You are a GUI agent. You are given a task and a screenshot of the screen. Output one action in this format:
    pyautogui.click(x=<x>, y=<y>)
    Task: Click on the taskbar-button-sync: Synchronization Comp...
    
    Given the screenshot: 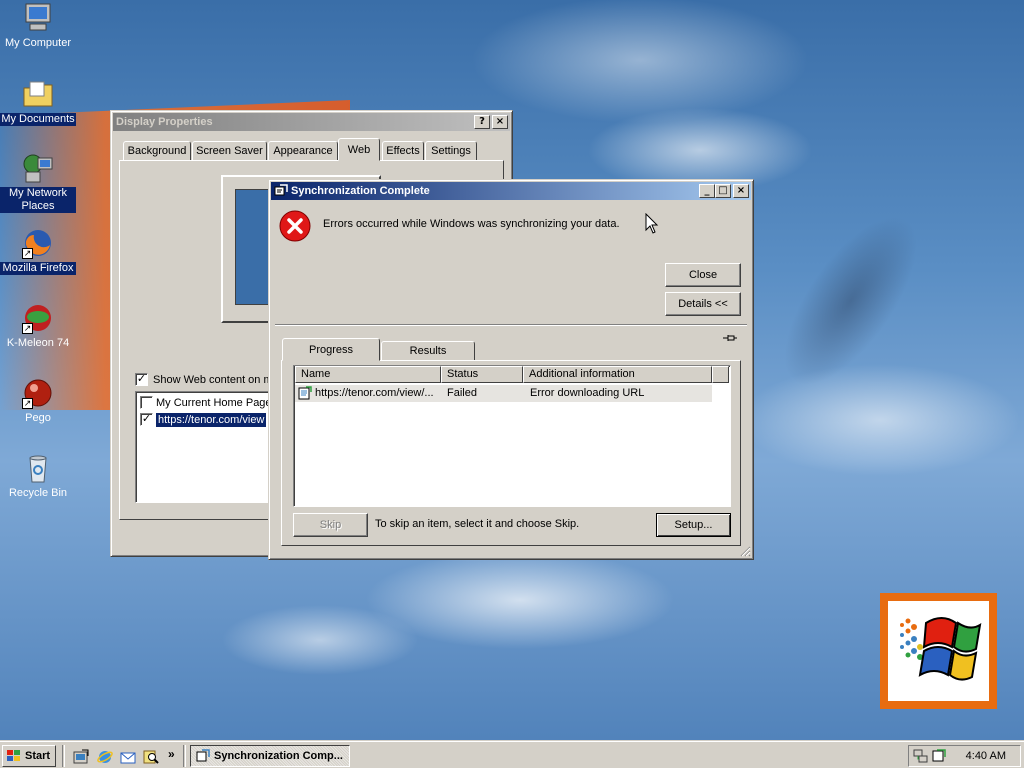 What is the action you would take?
    pyautogui.click(x=270, y=756)
    